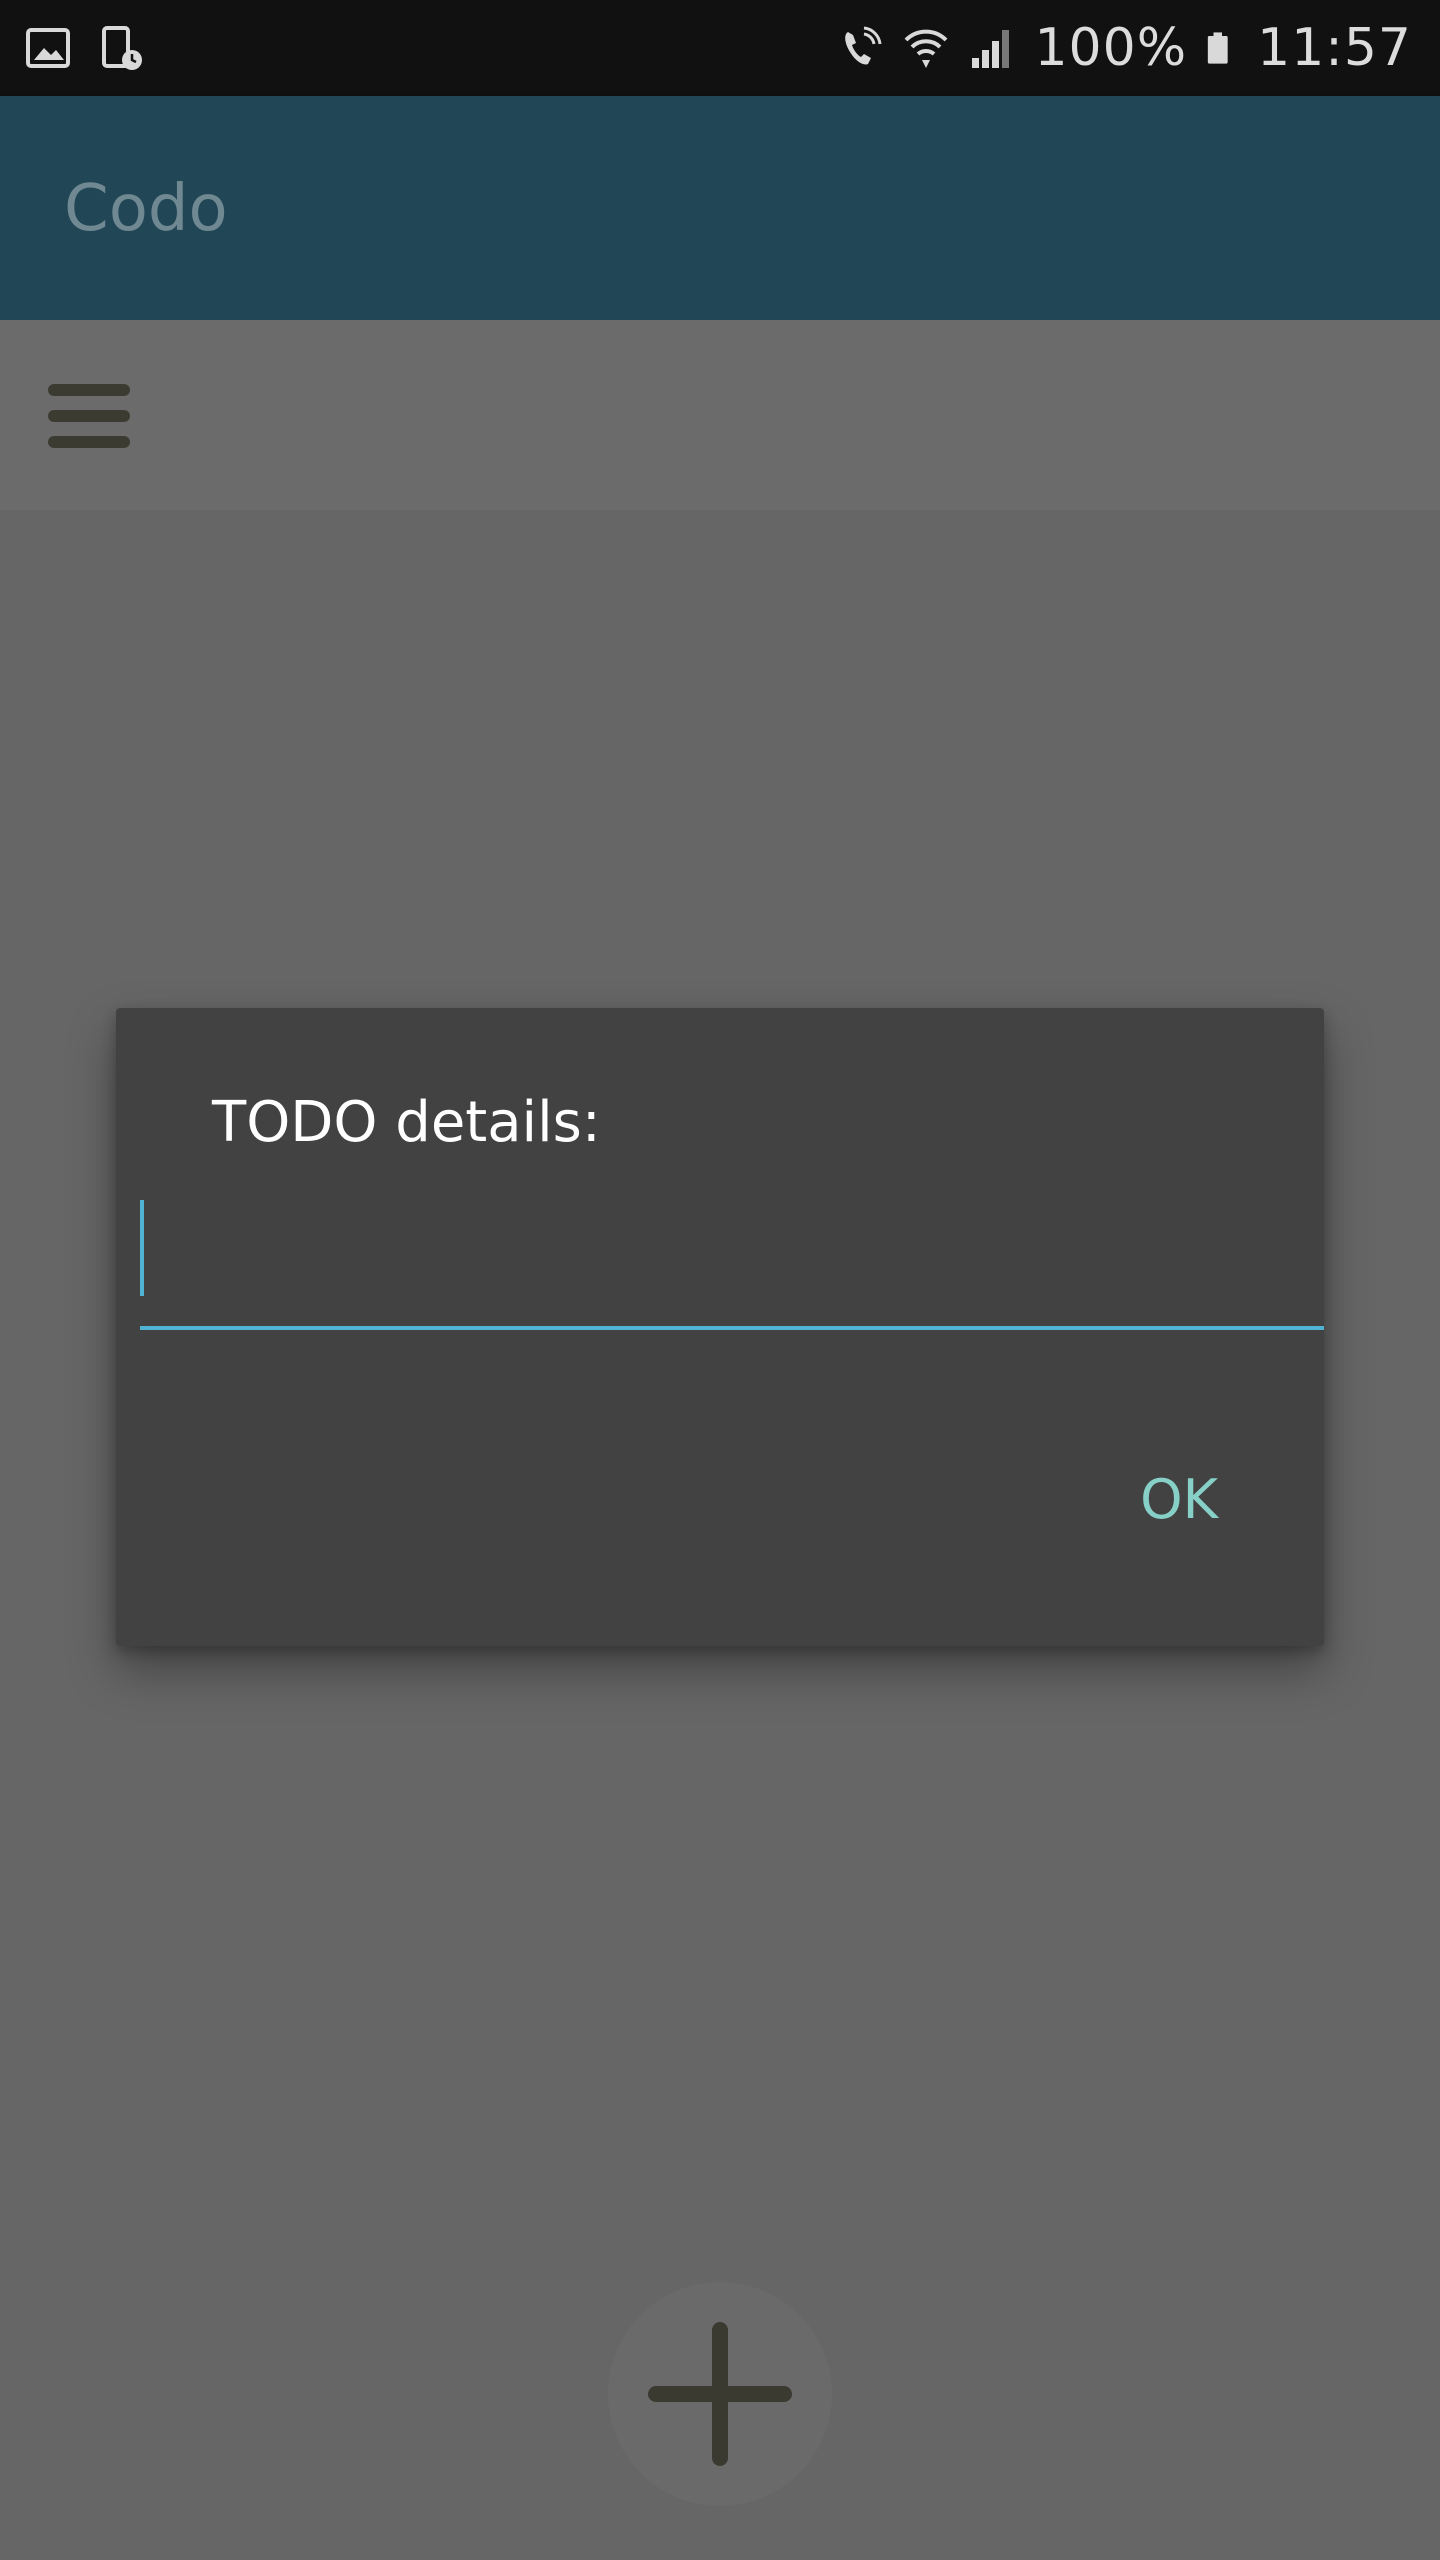 This screenshot has height=2560, width=1440. Describe the element at coordinates (720, 415) in the screenshot. I see `content-toolbar` at that location.